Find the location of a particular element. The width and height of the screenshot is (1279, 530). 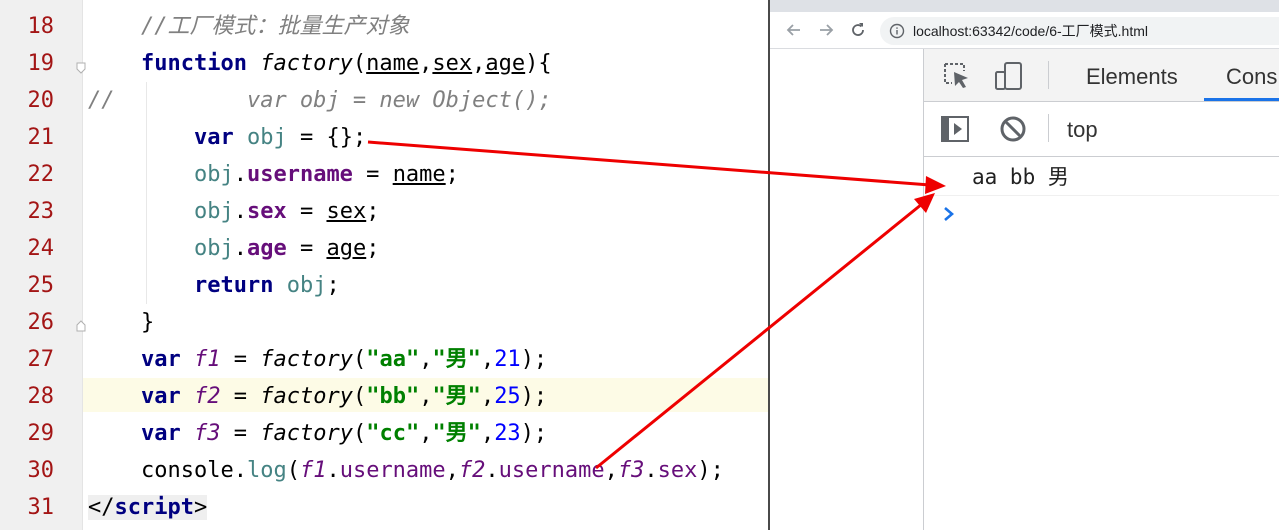

tag-bracket: </ is located at coordinates (101, 507).